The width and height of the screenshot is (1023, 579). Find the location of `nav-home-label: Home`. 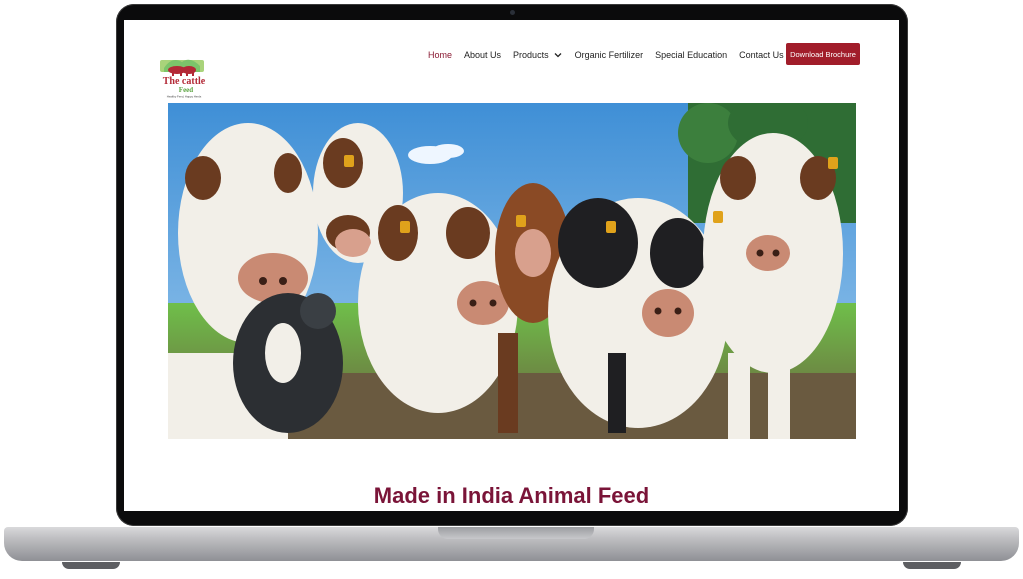

nav-home-label: Home is located at coordinates (440, 55).